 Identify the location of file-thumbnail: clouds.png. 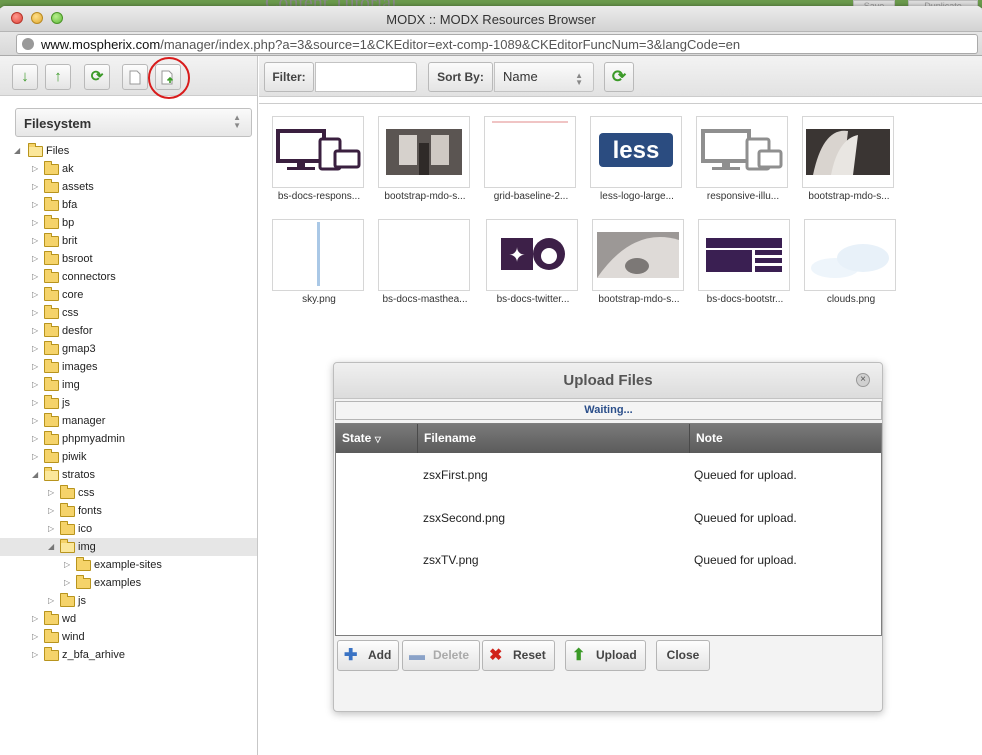
(854, 262).